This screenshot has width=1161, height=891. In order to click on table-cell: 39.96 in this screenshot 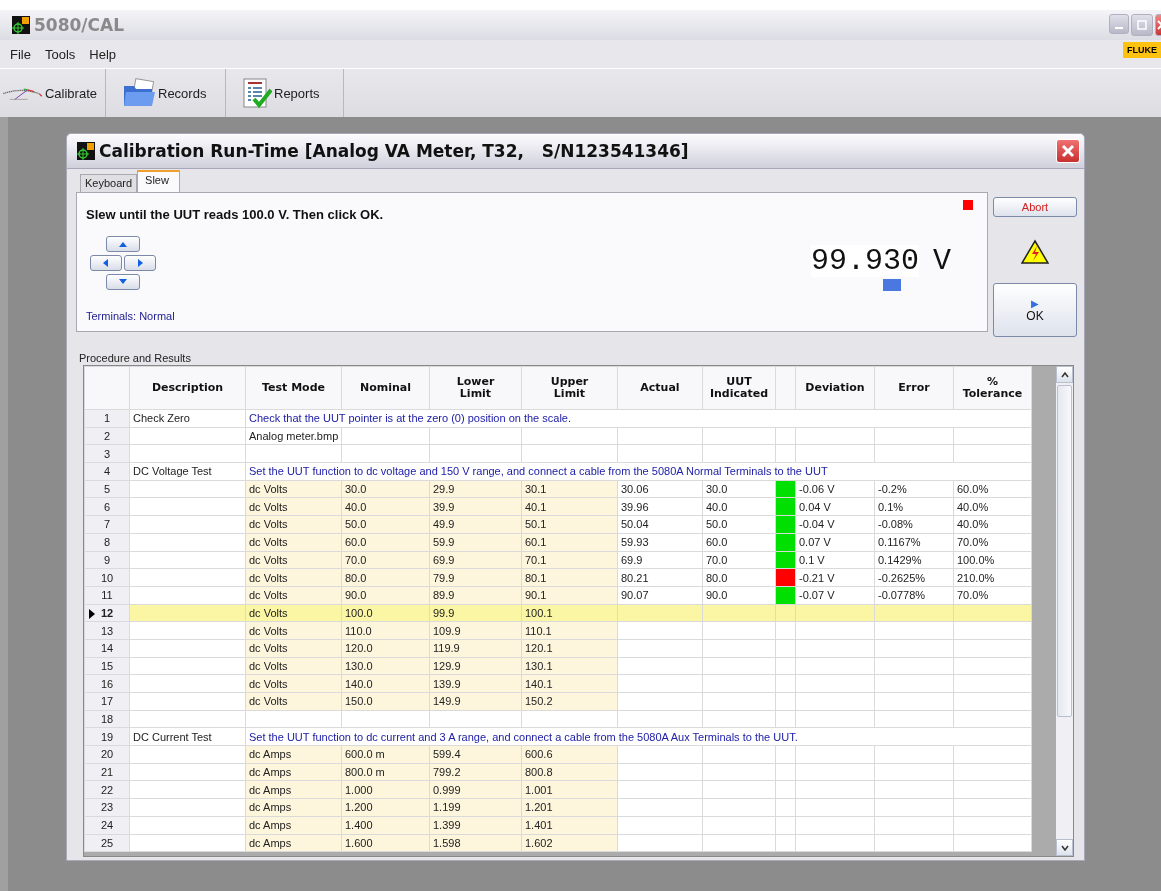, I will do `click(660, 506)`.